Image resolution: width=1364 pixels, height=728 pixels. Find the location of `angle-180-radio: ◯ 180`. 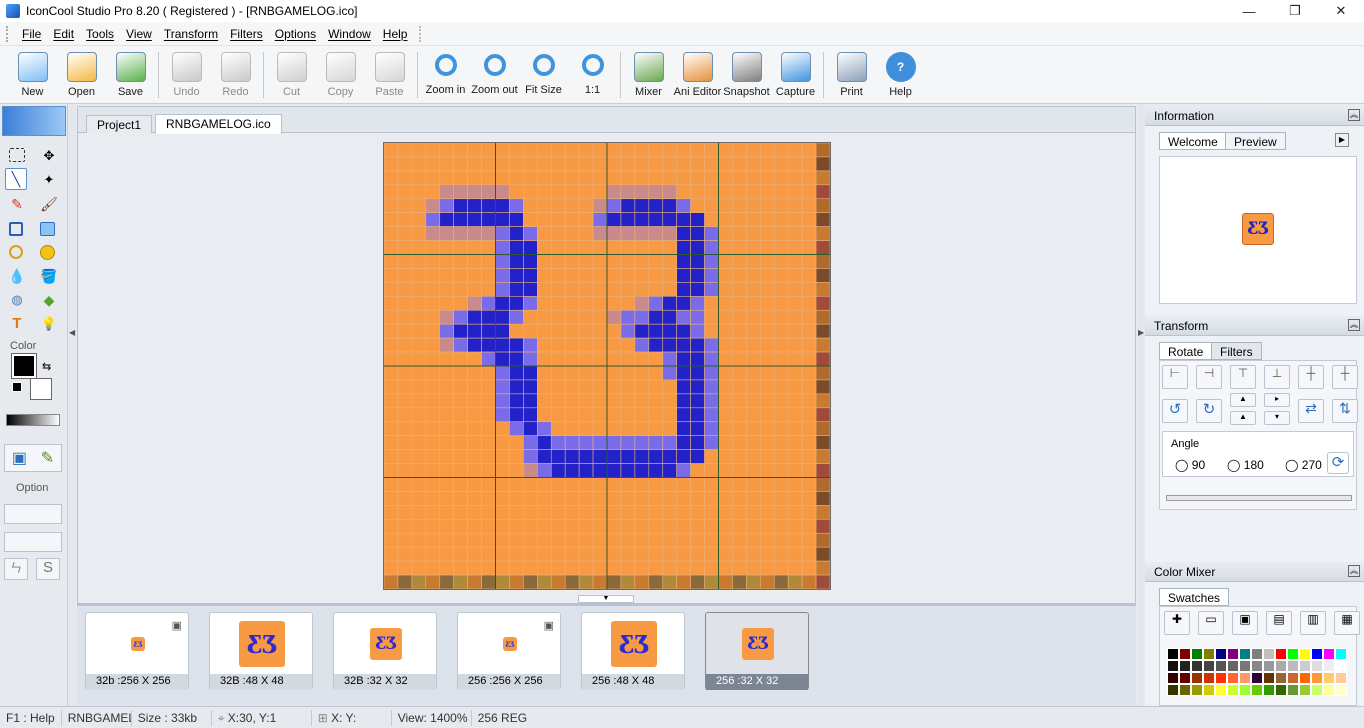

angle-180-radio: ◯ 180 is located at coordinates (1245, 465).